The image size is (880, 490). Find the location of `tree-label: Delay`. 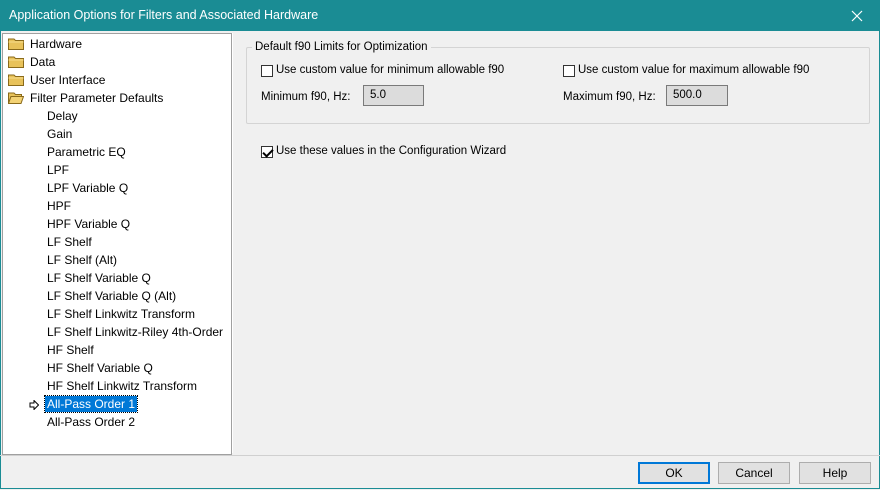

tree-label: Delay is located at coordinates (62, 116).